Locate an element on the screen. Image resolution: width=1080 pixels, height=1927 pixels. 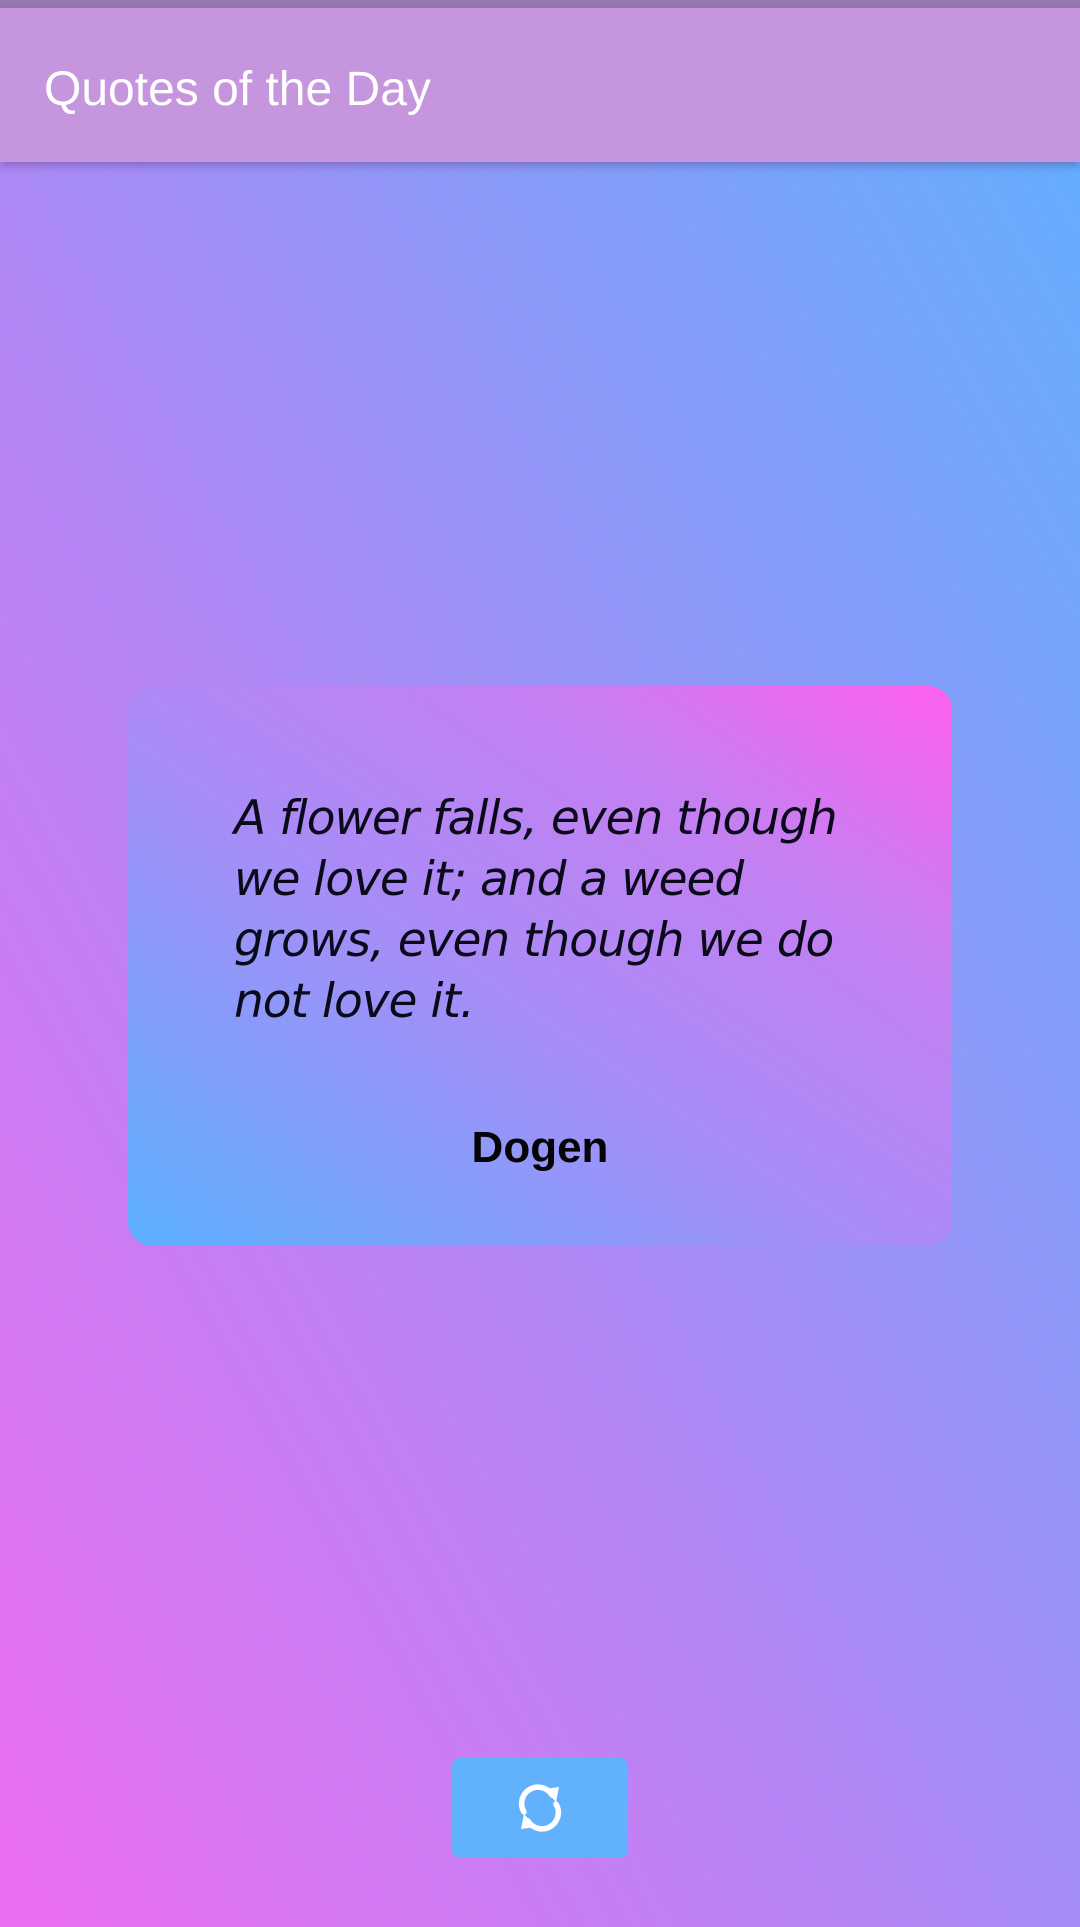
refresh-button is located at coordinates (540, 1808).